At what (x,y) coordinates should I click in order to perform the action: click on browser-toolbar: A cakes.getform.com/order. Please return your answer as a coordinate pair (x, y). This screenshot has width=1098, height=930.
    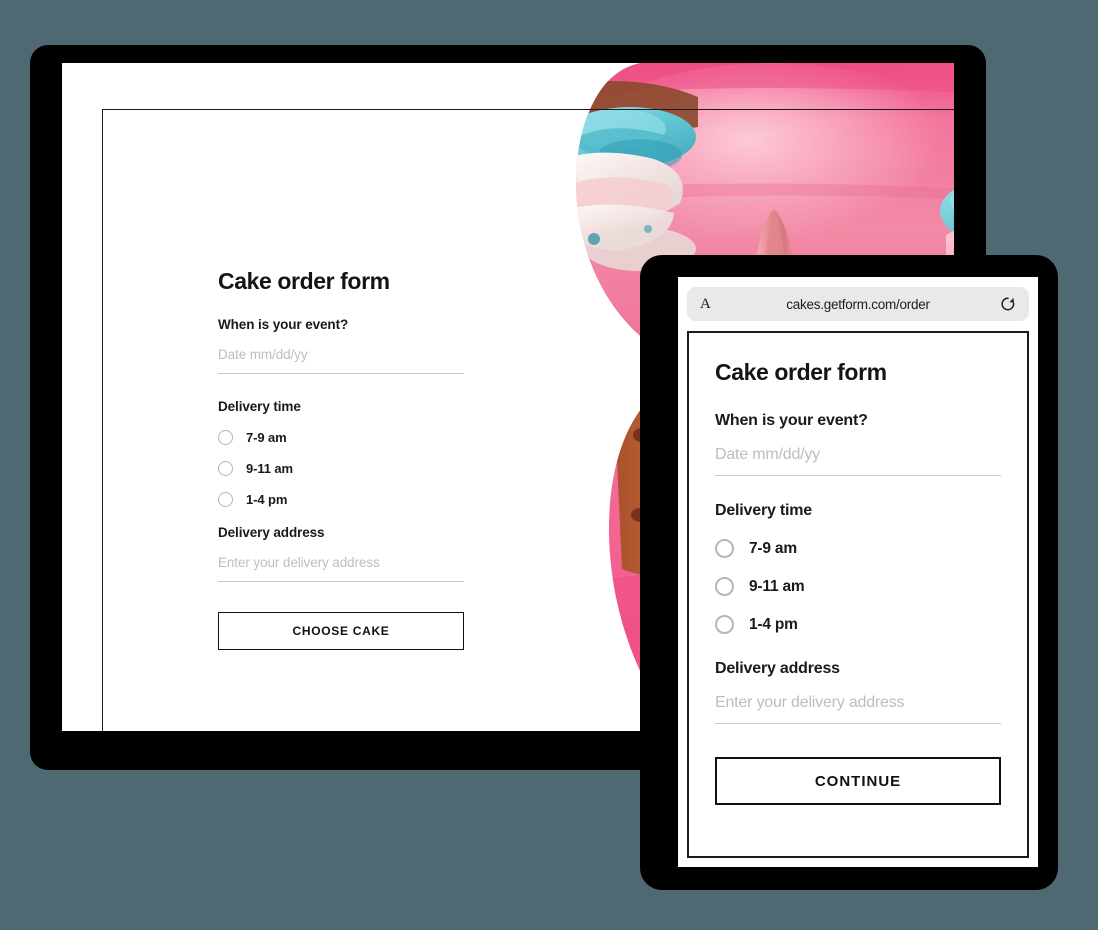
    Looking at the image, I should click on (858, 304).